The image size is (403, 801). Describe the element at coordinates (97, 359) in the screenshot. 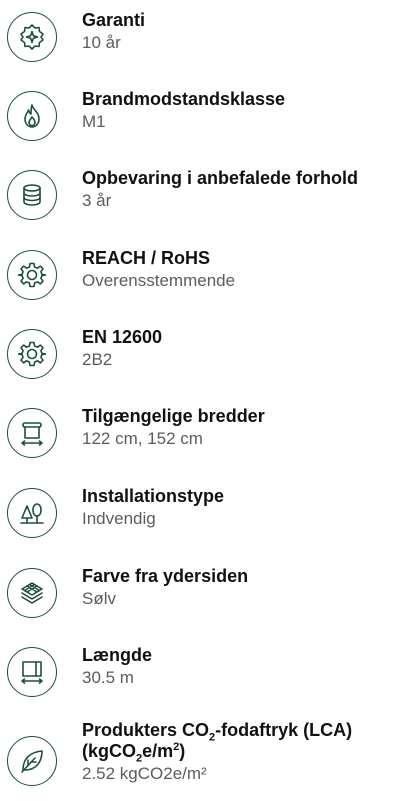

I see `spec-value: 2B2` at that location.